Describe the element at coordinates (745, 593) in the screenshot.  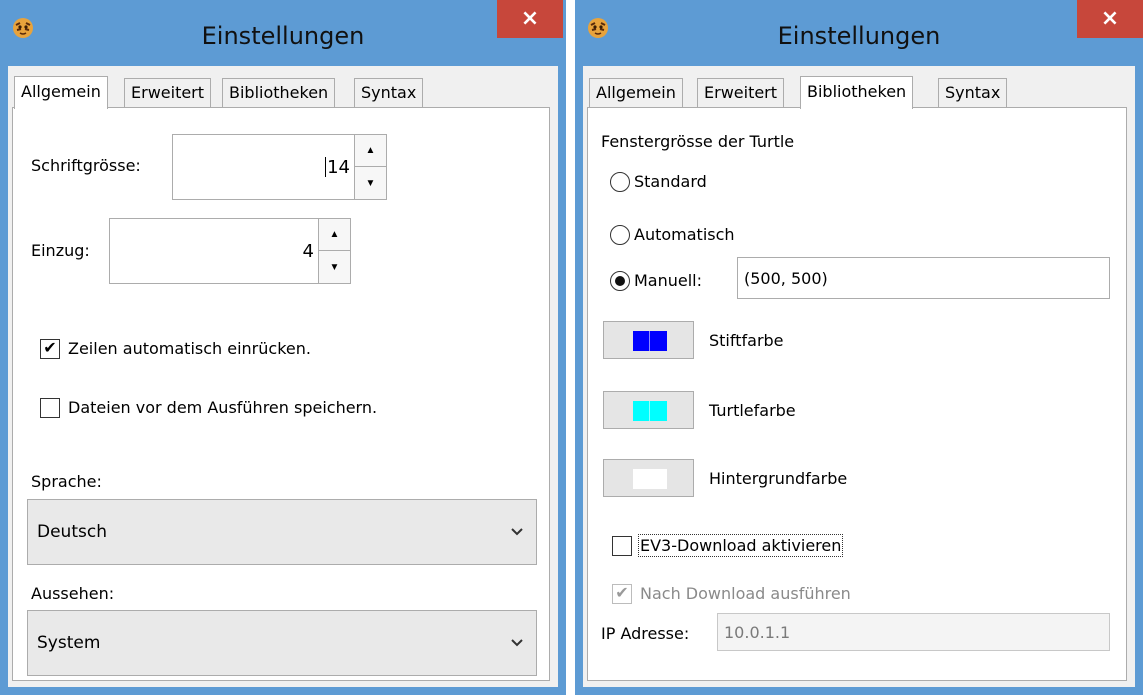
I see `run-after-download-label: Nach Download ausführen` at that location.